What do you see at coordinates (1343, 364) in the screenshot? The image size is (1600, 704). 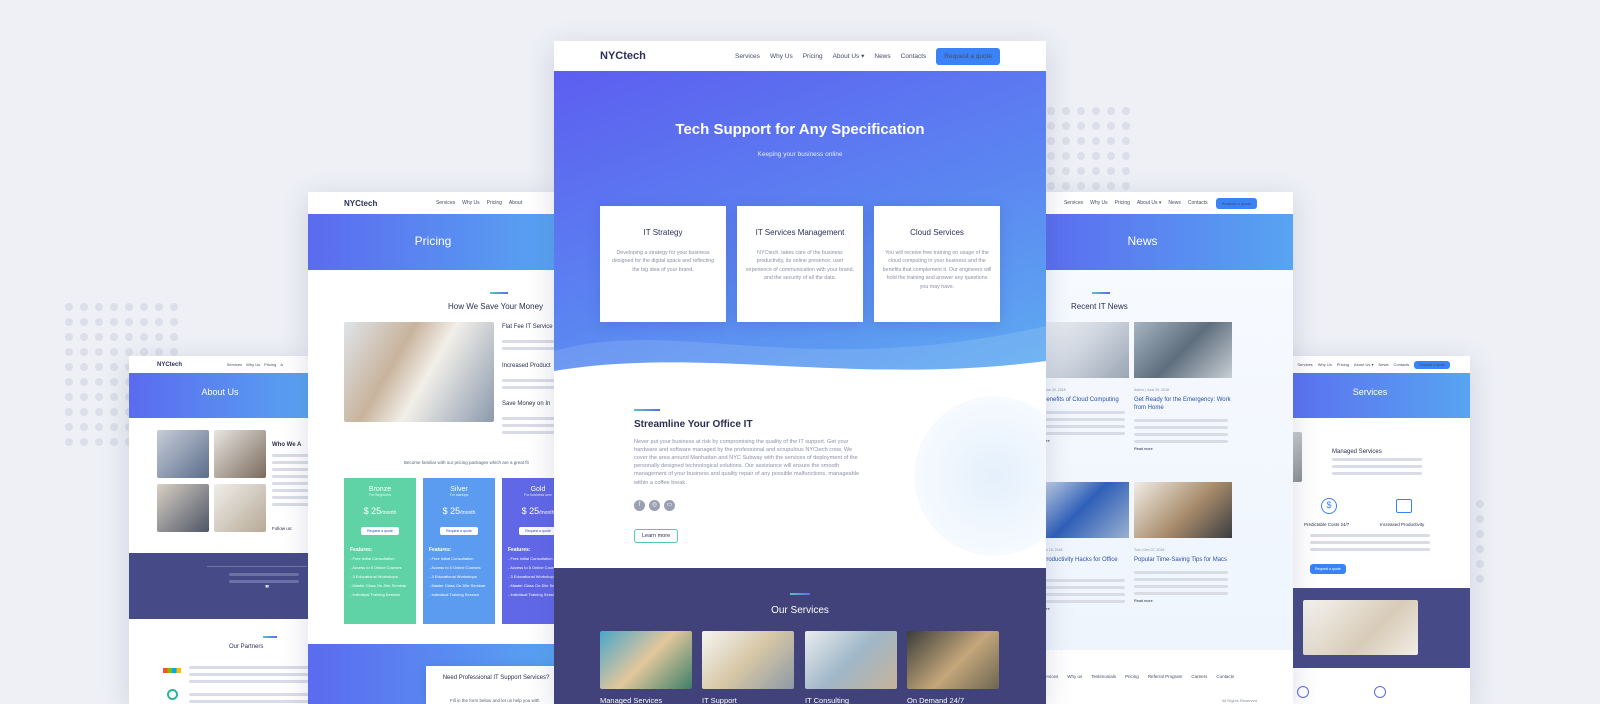 I see `svcpg-nav-pricing: Pricing` at bounding box center [1343, 364].